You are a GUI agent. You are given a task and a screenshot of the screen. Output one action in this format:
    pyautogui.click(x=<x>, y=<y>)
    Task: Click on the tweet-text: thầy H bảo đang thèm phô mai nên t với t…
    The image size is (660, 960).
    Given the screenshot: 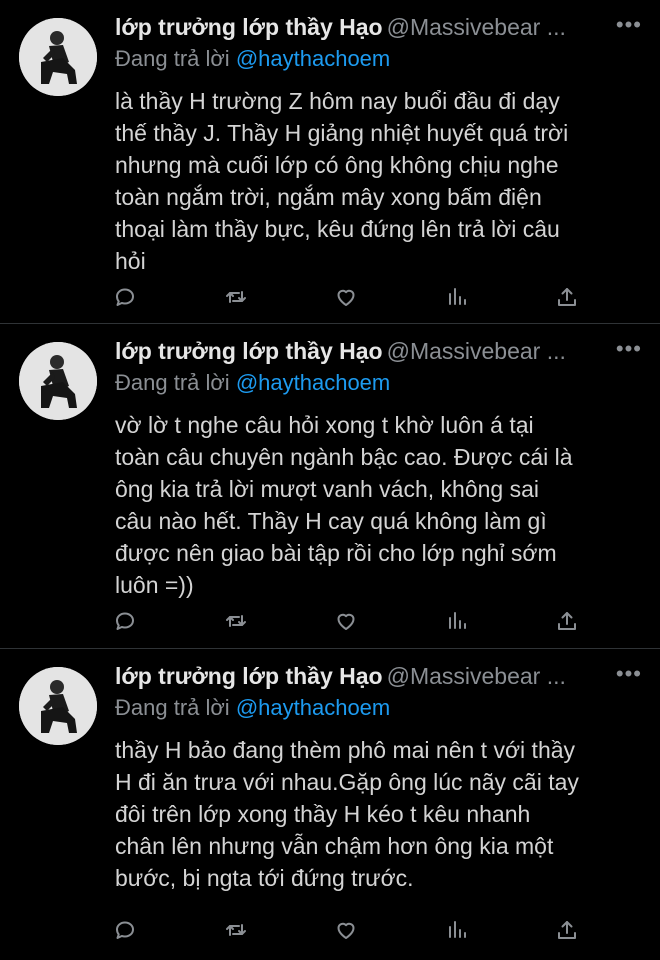 What is the action you would take?
    pyautogui.click(x=347, y=814)
    